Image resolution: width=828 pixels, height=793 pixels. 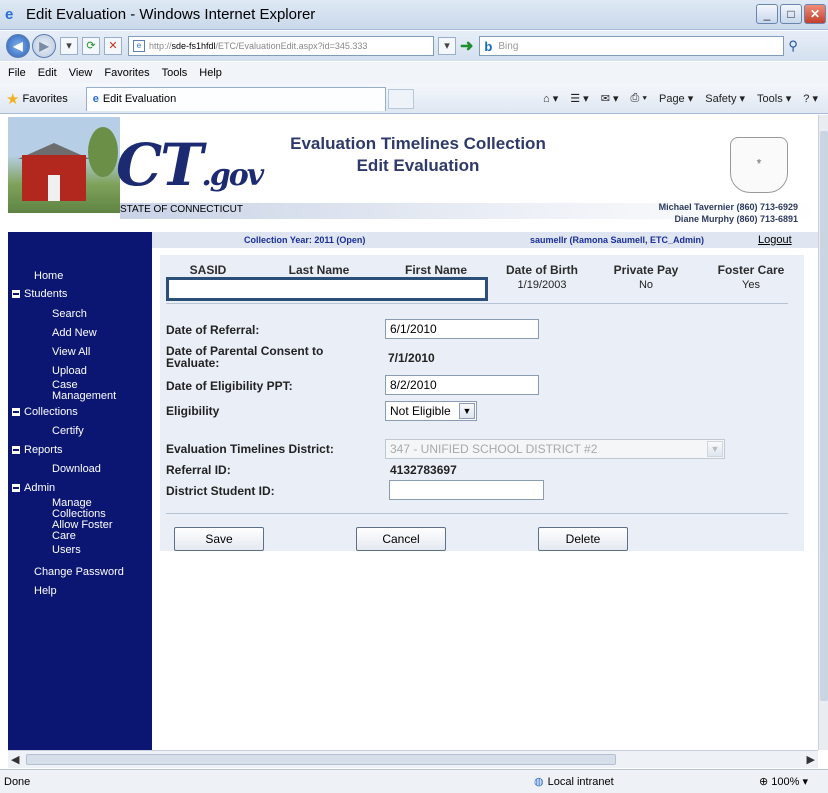 What do you see at coordinates (18, 46) in the screenshot?
I see `back-button: ◀` at bounding box center [18, 46].